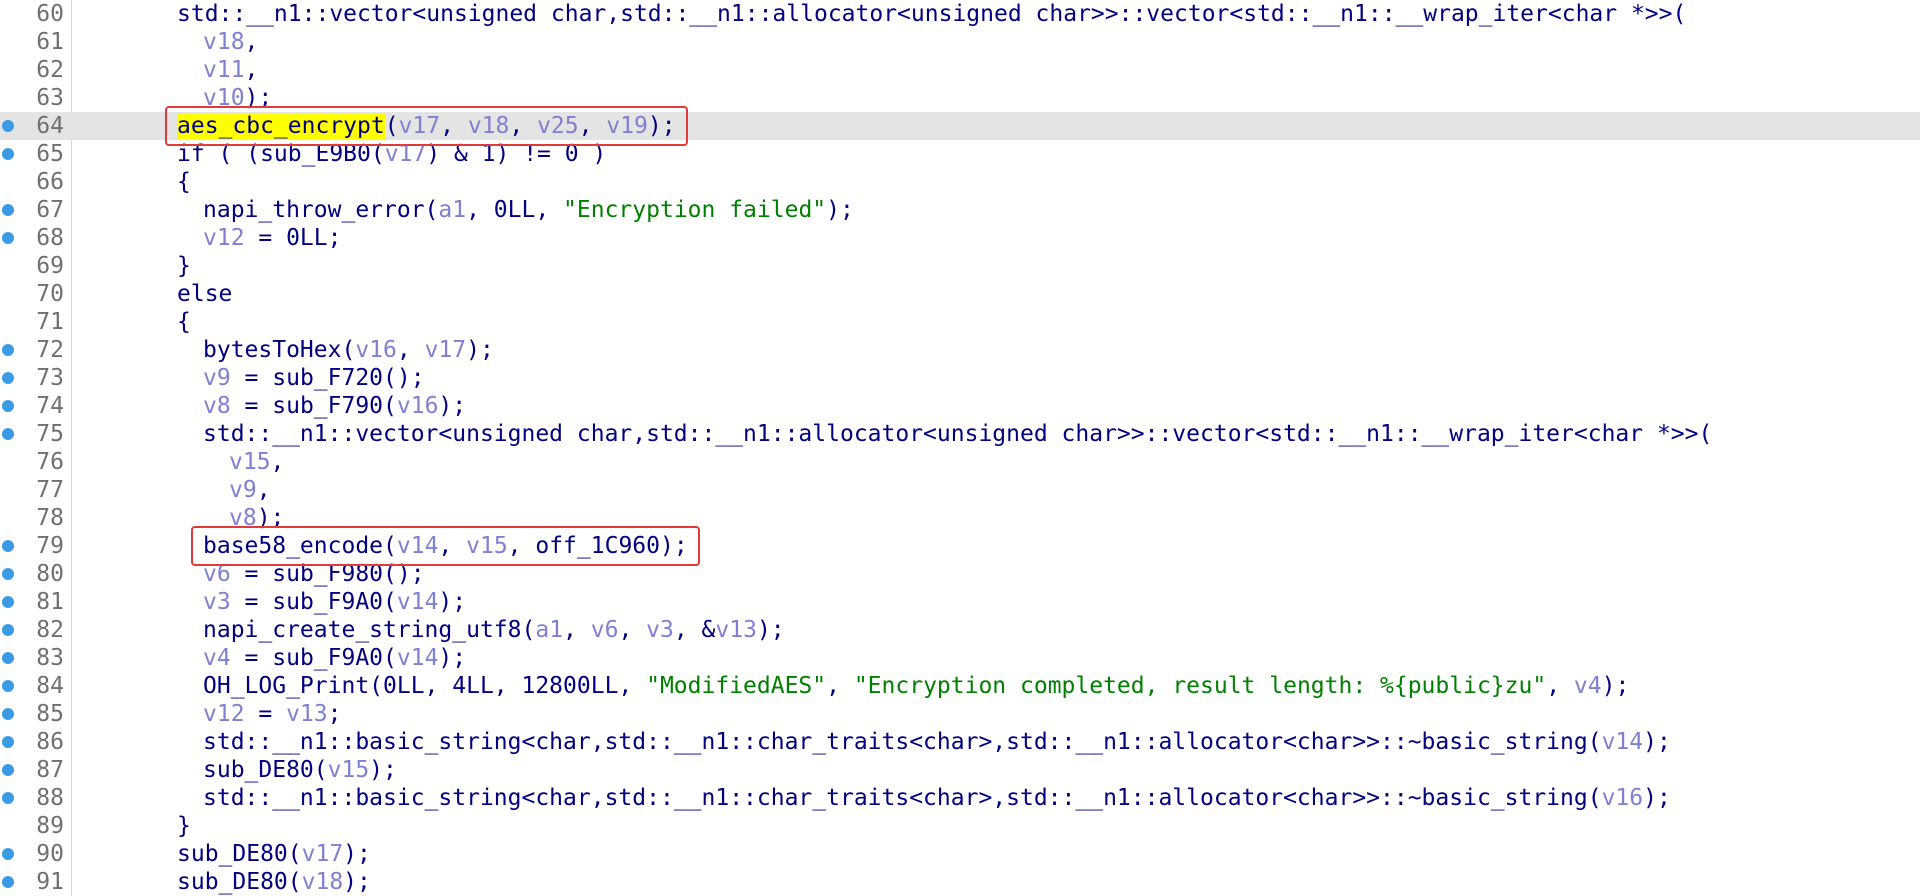  Describe the element at coordinates (184, 322) in the screenshot. I see `code-text: {` at that location.